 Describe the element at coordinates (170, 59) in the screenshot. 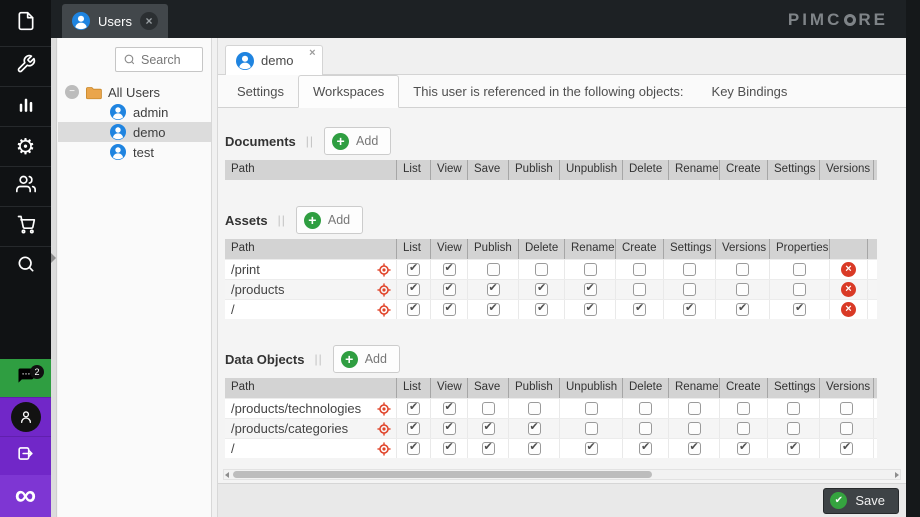

I see `search-input` at that location.